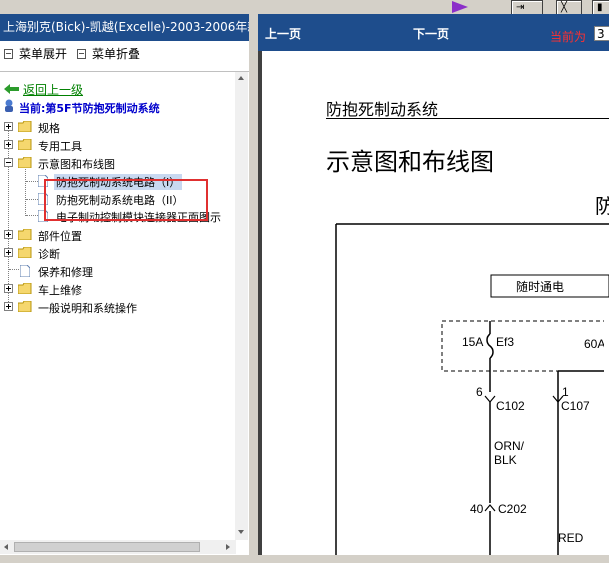  Describe the element at coordinates (601, 33) in the screenshot. I see `page-number-input: 3` at that location.